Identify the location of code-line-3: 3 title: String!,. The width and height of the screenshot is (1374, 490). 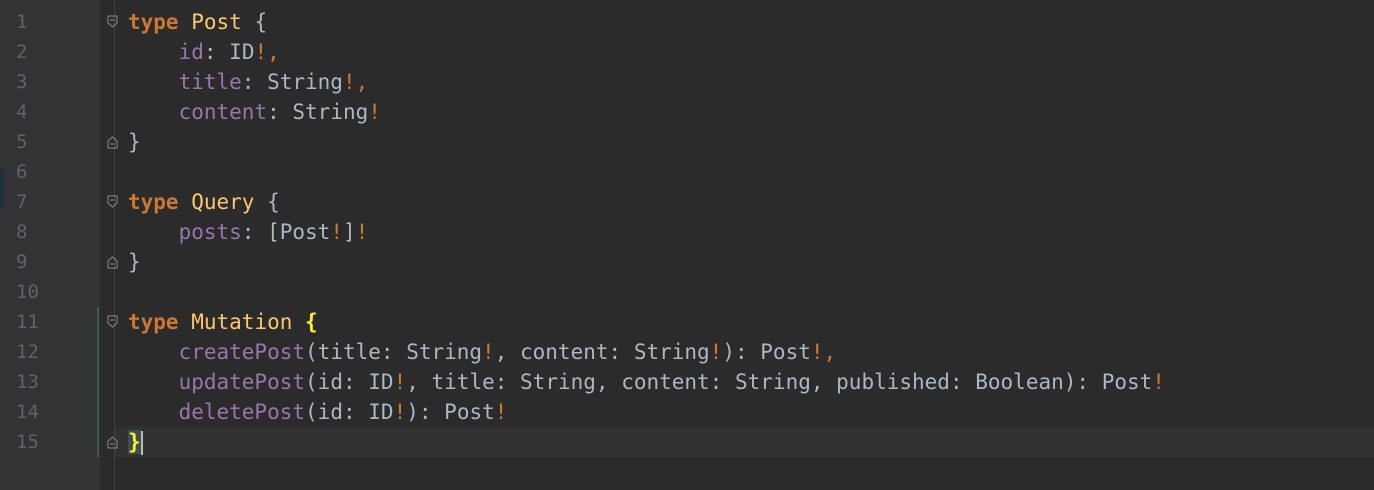
(687, 82).